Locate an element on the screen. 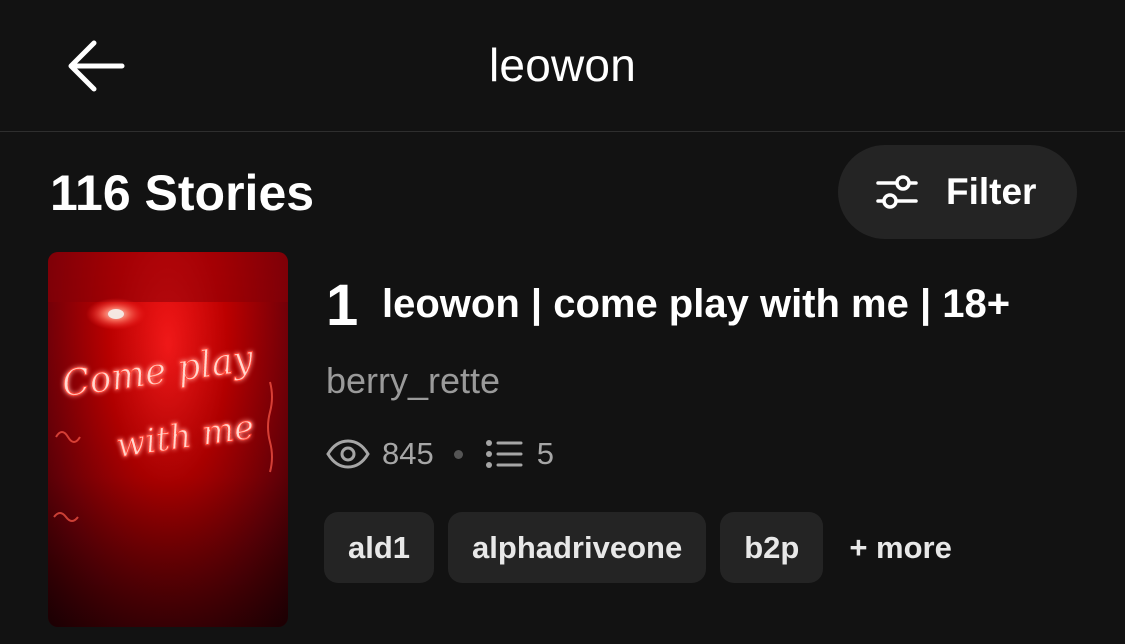 Image resolution: width=1125 pixels, height=644 pixels. filter-button: Filter is located at coordinates (957, 192).